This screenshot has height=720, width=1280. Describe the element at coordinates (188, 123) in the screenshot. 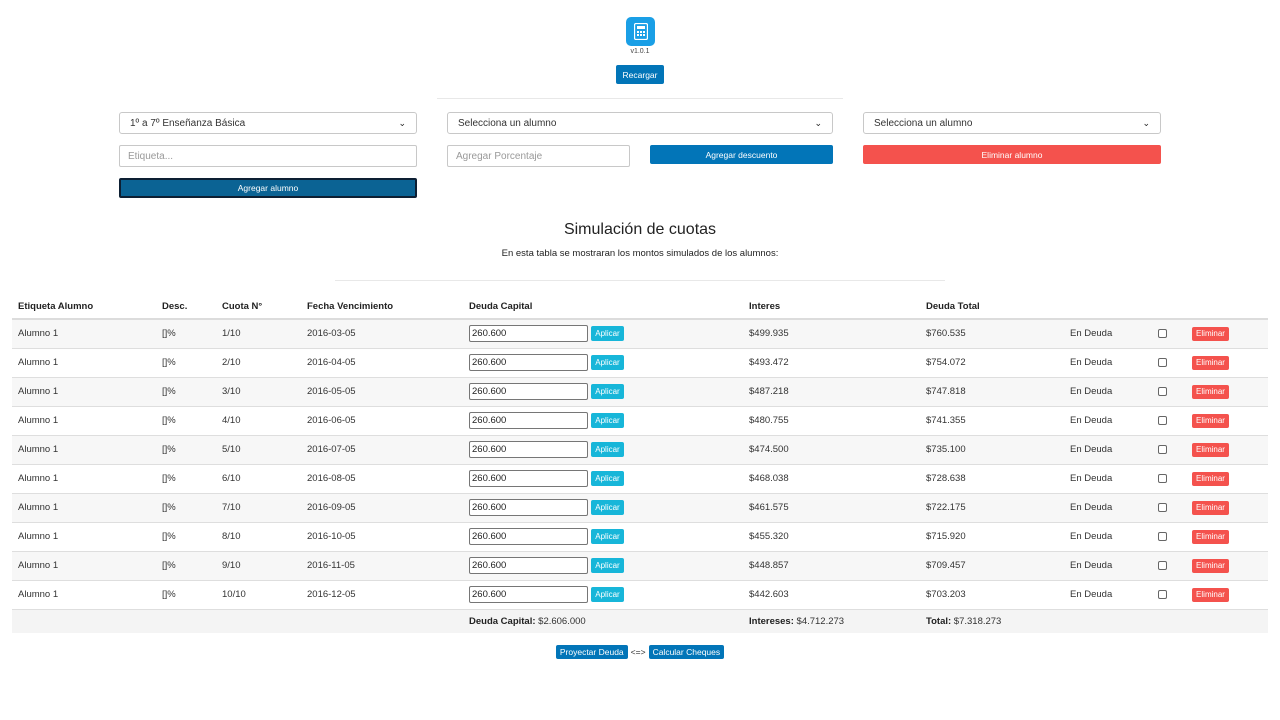

I see `level-select-value: 1º a 7º Enseñanza Básica` at that location.